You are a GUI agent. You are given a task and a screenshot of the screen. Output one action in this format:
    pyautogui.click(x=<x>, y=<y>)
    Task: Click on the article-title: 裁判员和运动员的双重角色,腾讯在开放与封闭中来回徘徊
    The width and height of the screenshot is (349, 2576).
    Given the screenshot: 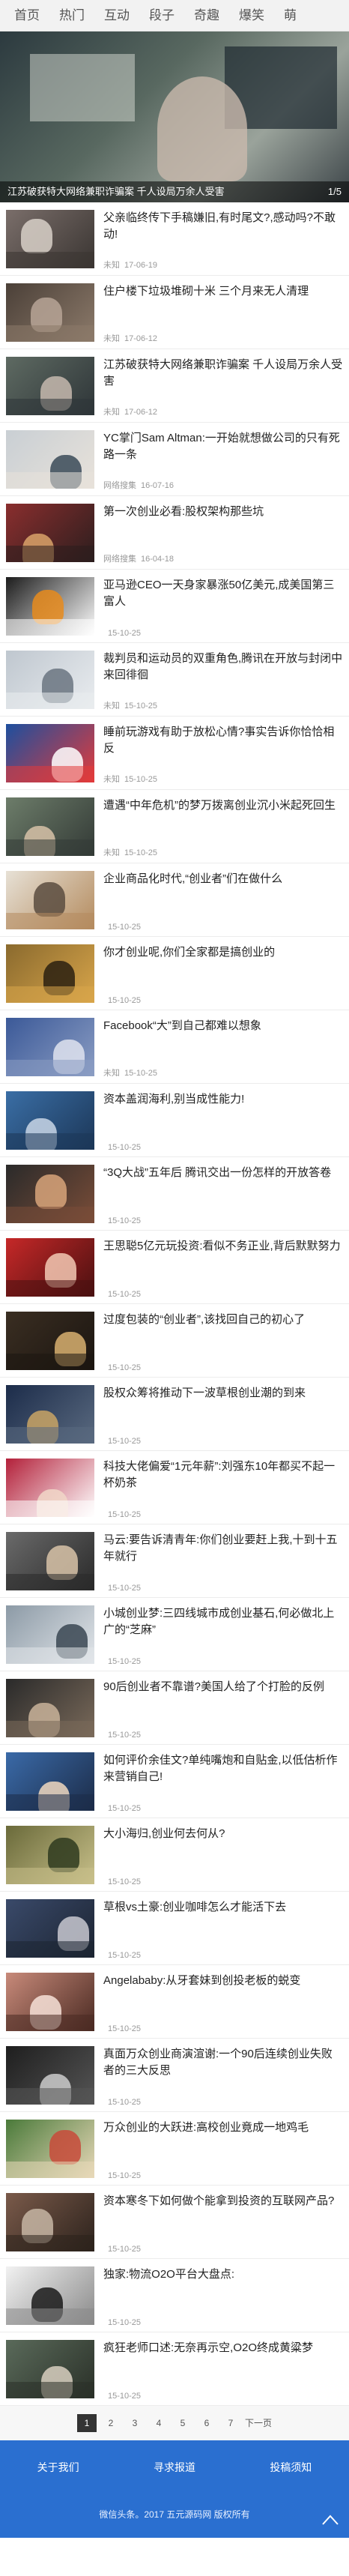 What is the action you would take?
    pyautogui.click(x=223, y=668)
    